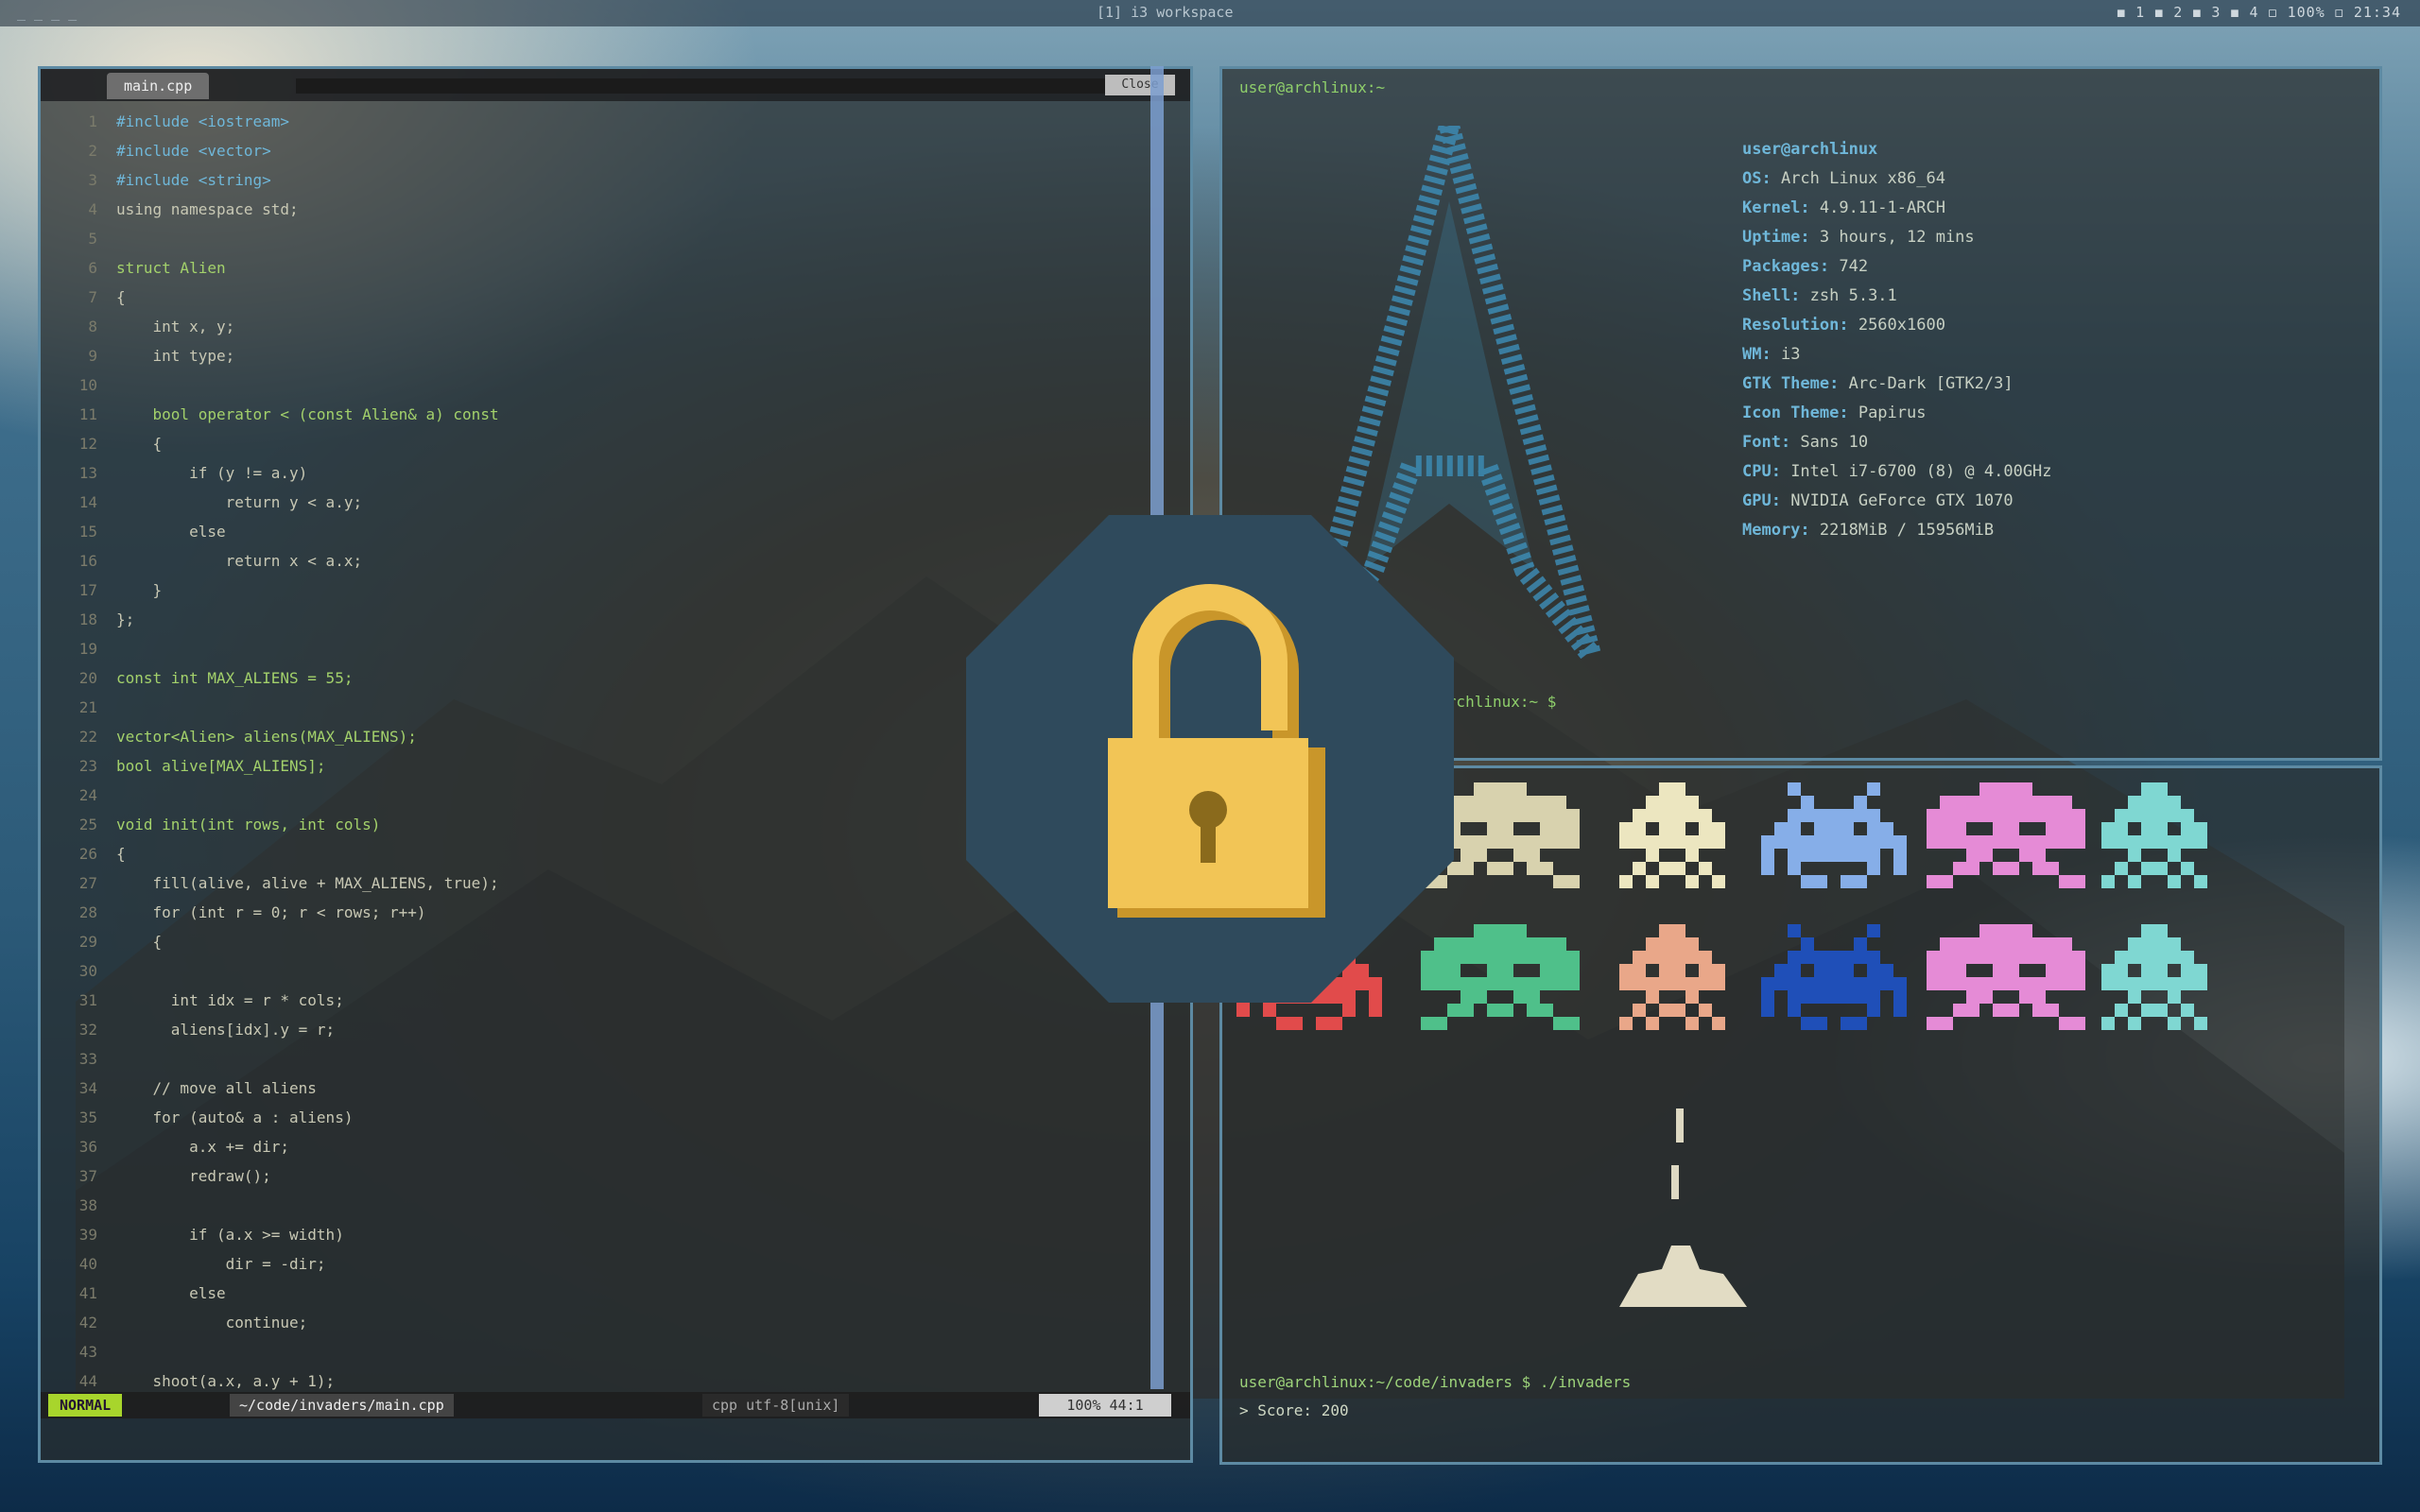  What do you see at coordinates (193, 151) in the screenshot?
I see `code-text: #include <vector>` at bounding box center [193, 151].